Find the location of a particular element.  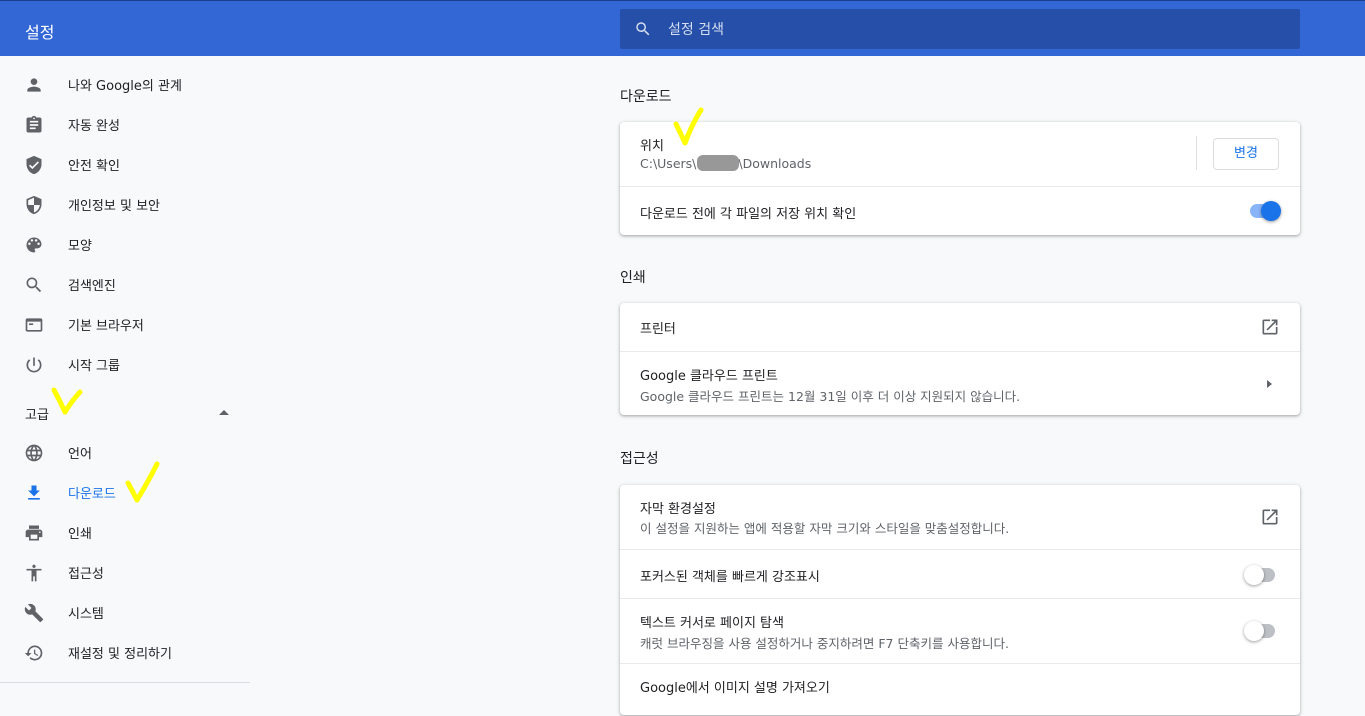

arrow-up-icon is located at coordinates (224, 412).